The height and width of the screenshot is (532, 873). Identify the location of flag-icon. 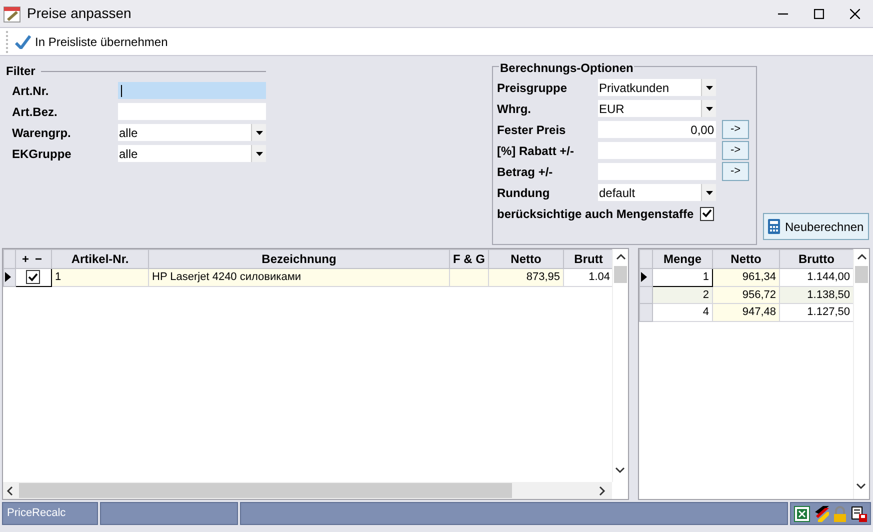
(821, 514).